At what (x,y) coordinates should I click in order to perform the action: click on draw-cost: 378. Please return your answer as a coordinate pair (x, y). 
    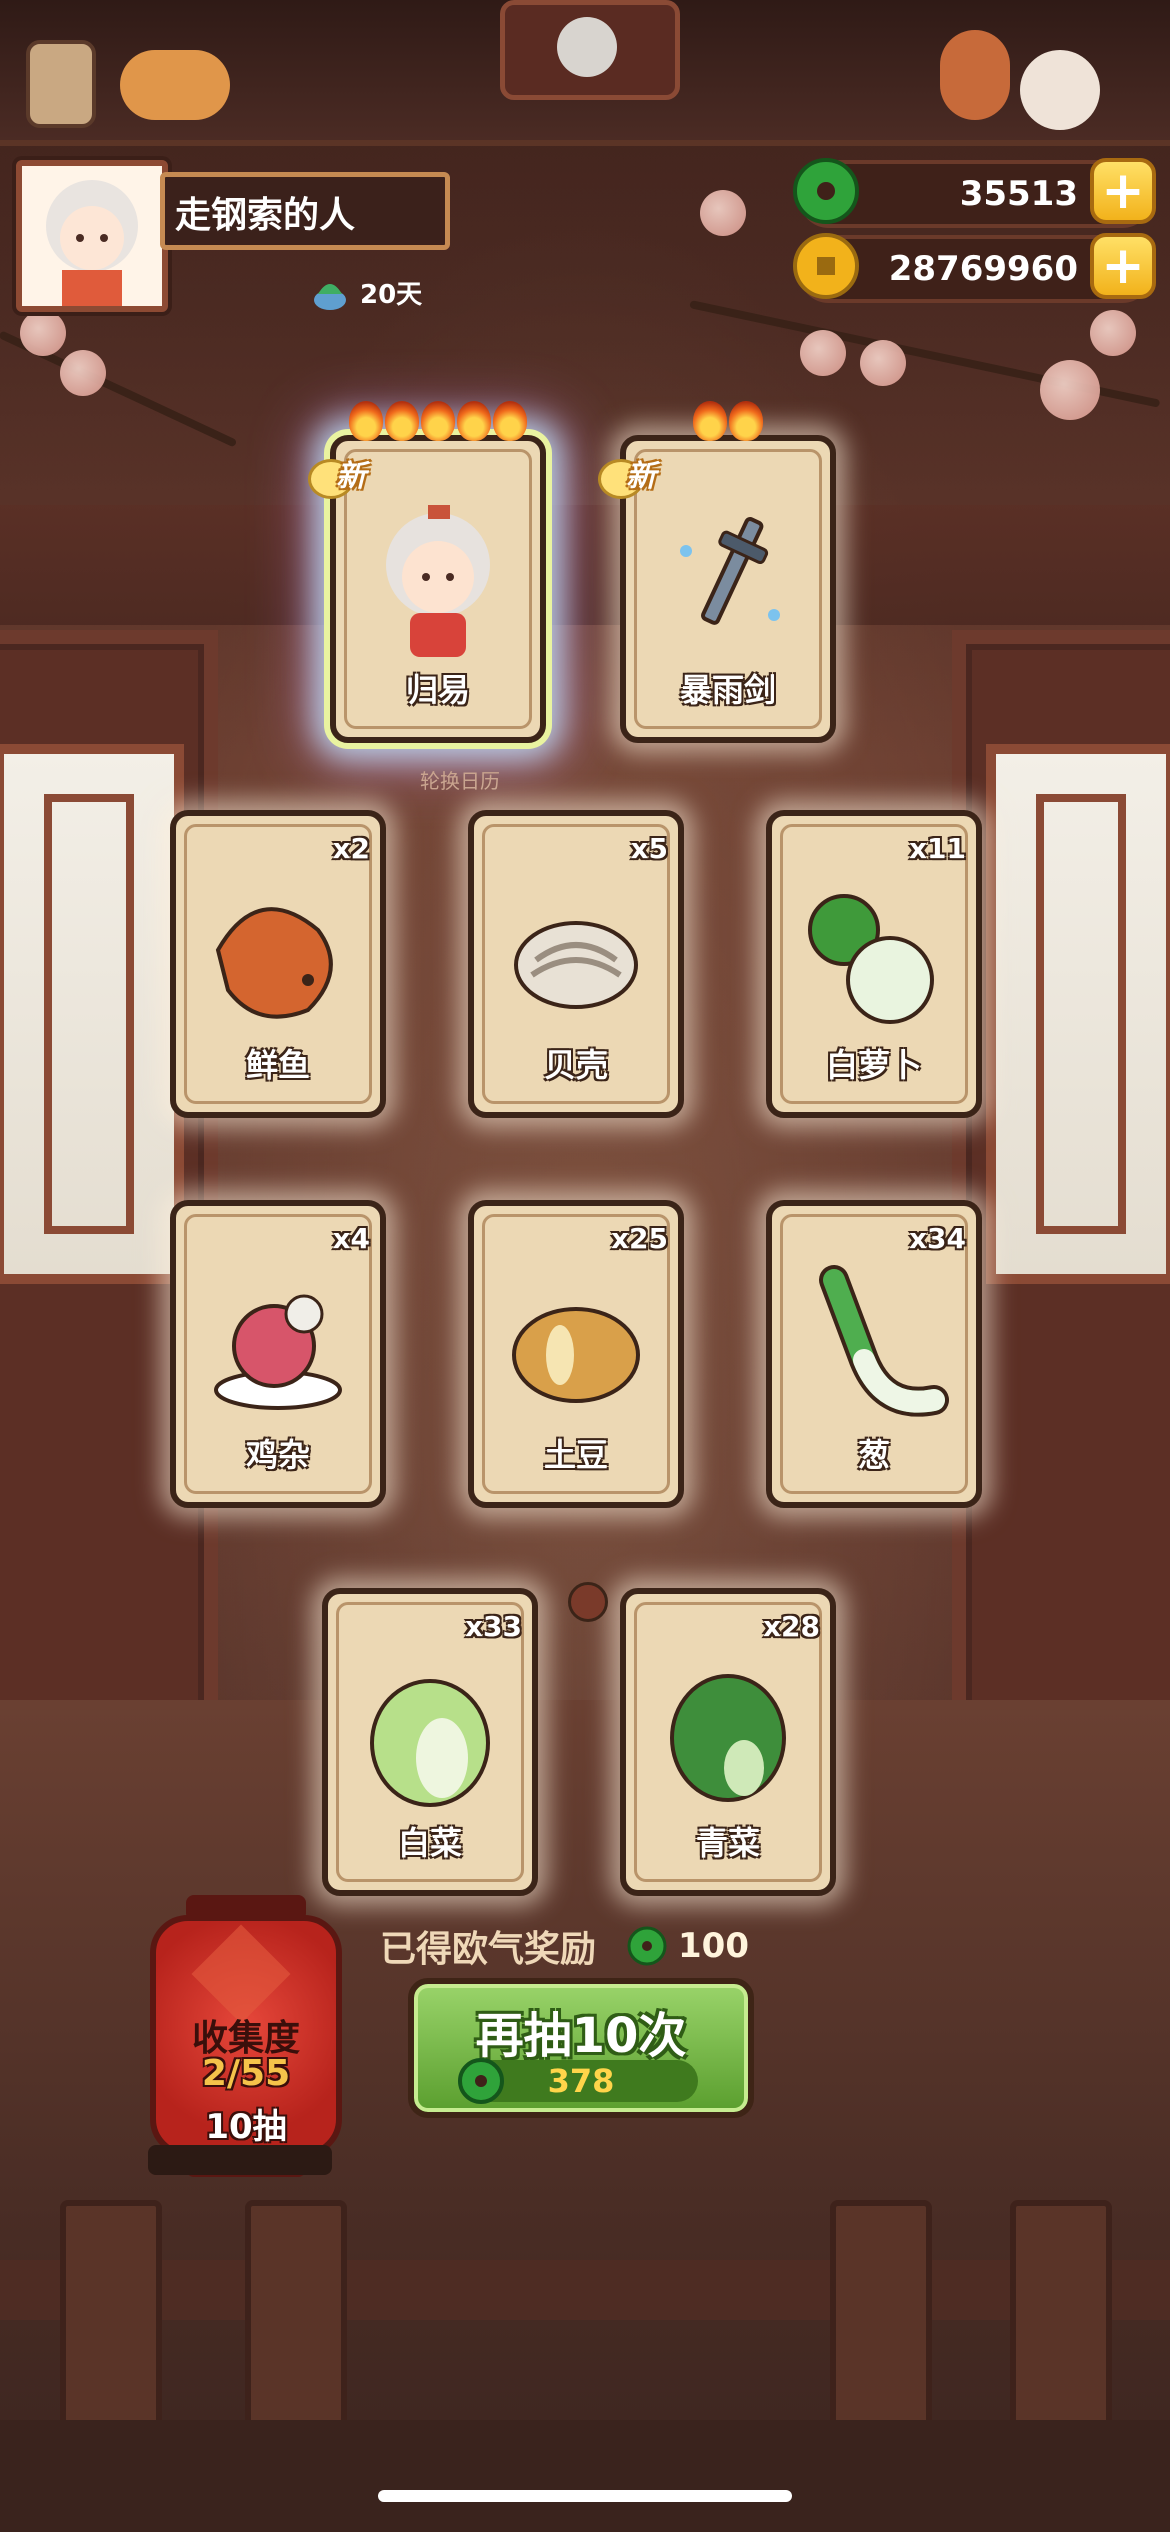
    Looking at the image, I should click on (578, 2081).